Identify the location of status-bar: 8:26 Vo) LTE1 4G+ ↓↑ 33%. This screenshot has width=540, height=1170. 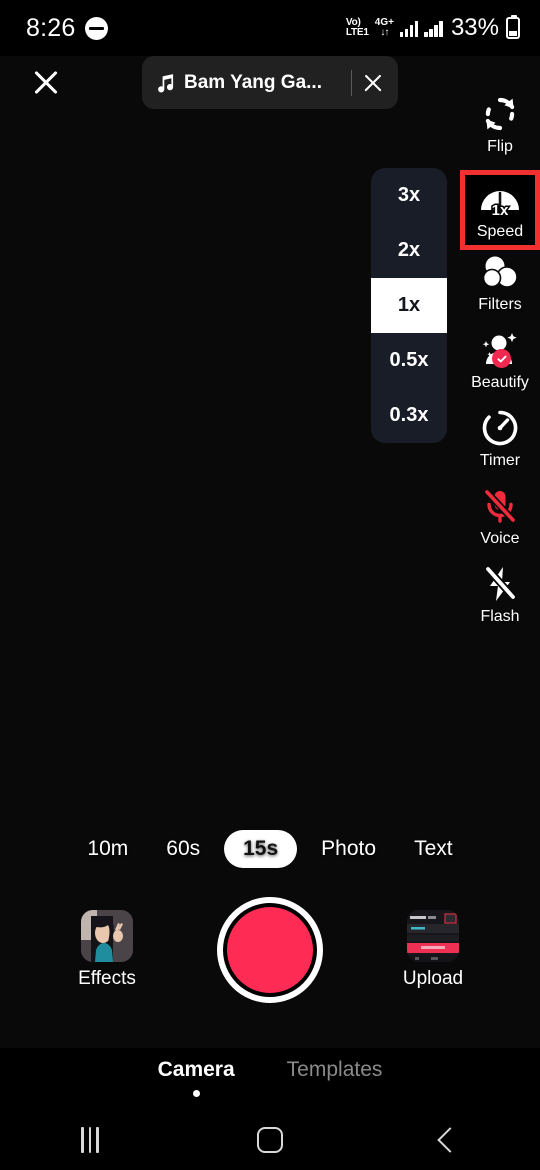
(270, 28).